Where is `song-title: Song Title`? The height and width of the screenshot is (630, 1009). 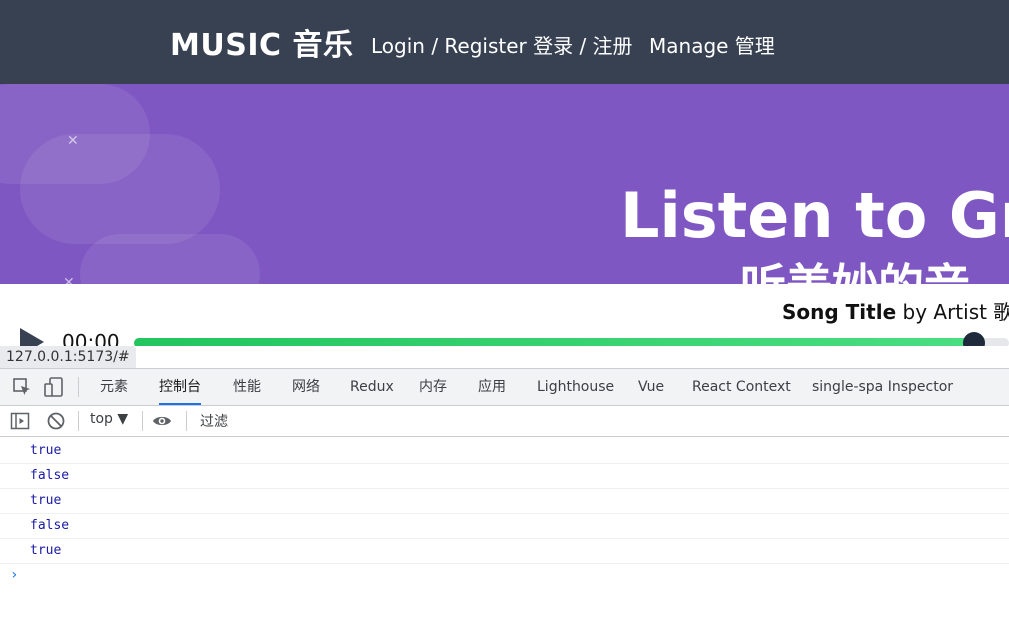 song-title: Song Title is located at coordinates (839, 312).